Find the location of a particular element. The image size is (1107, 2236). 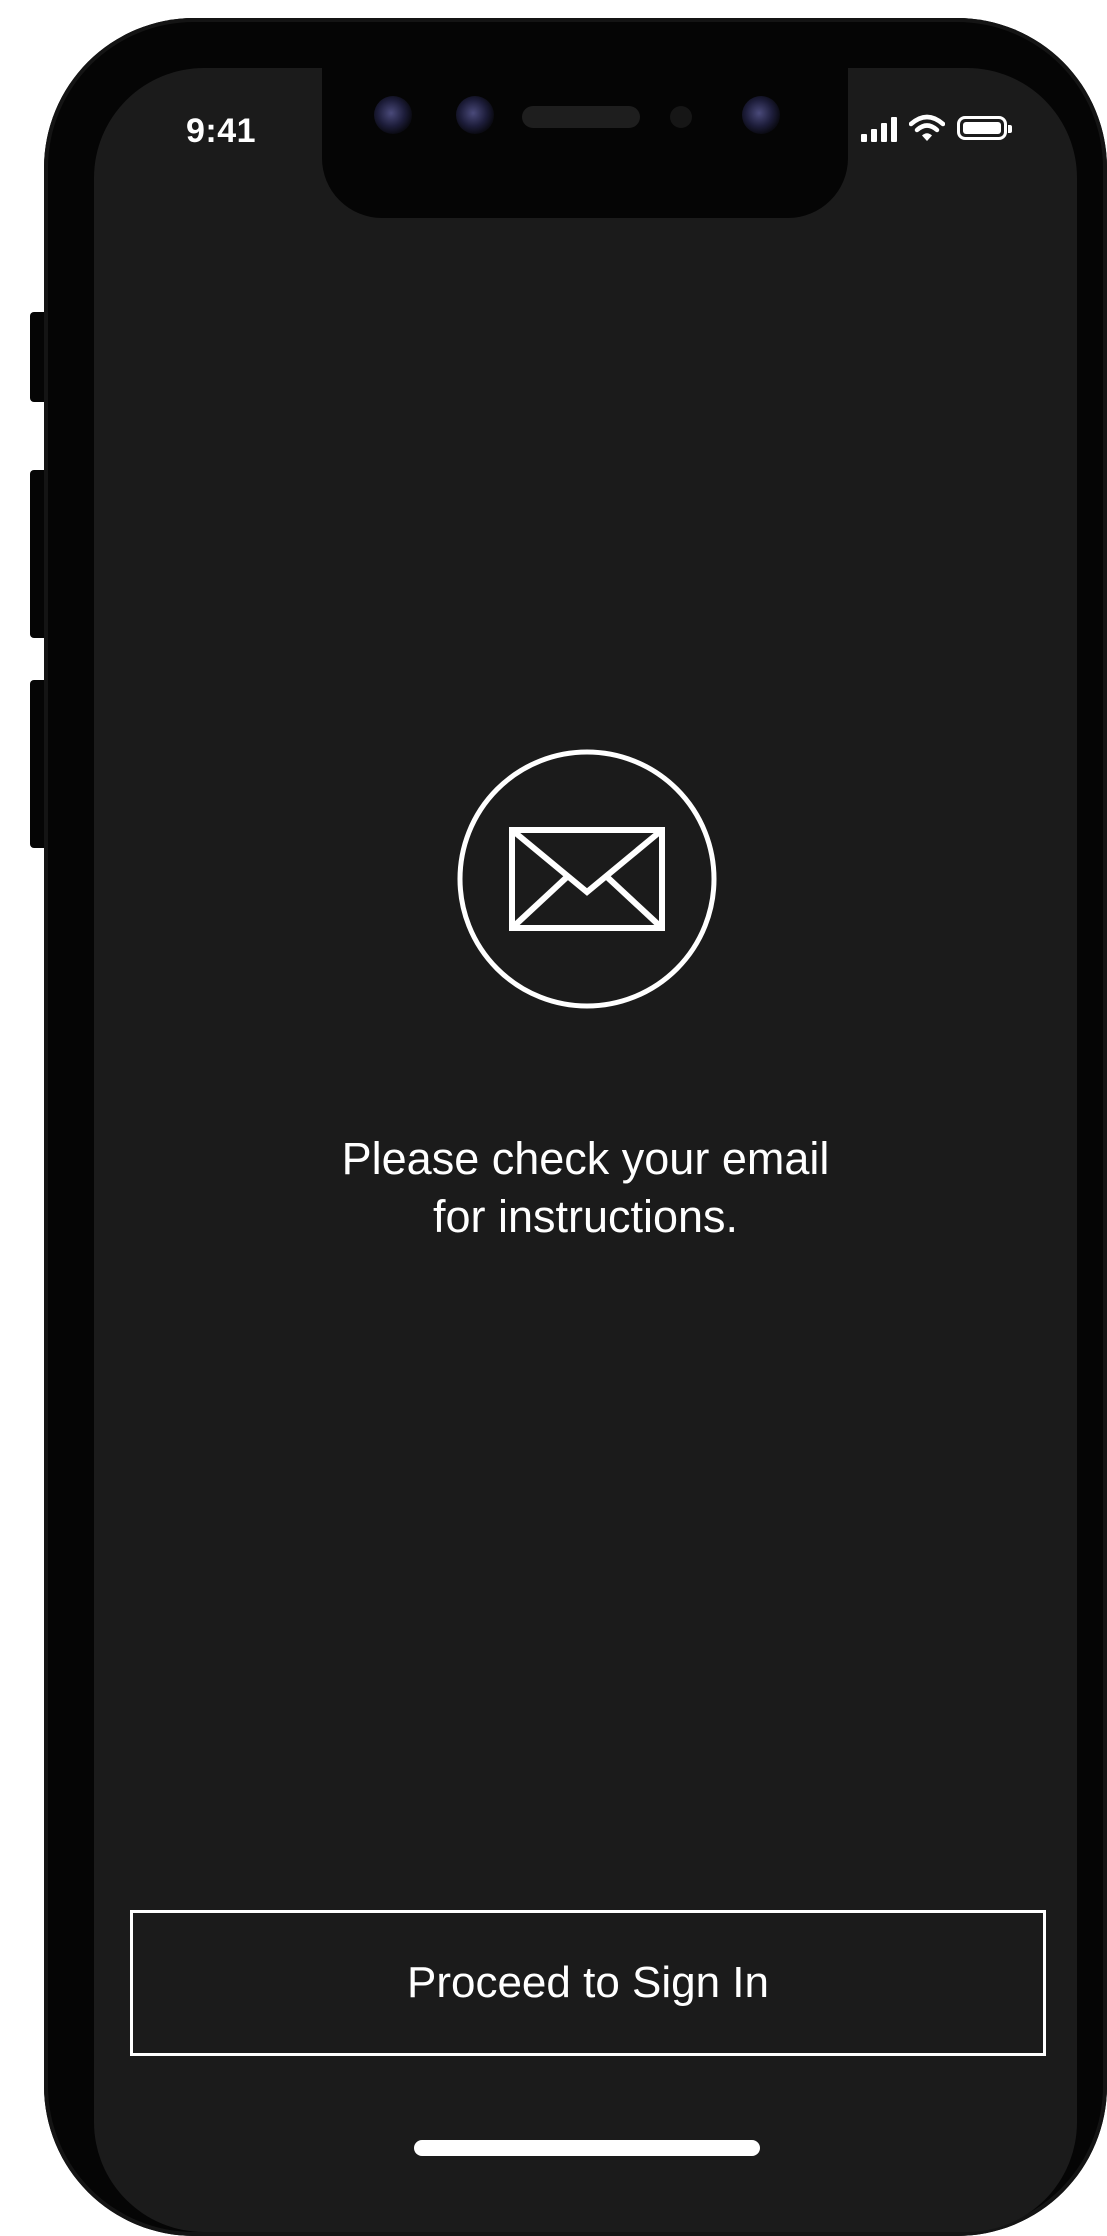

status-icons is located at coordinates (936, 128).